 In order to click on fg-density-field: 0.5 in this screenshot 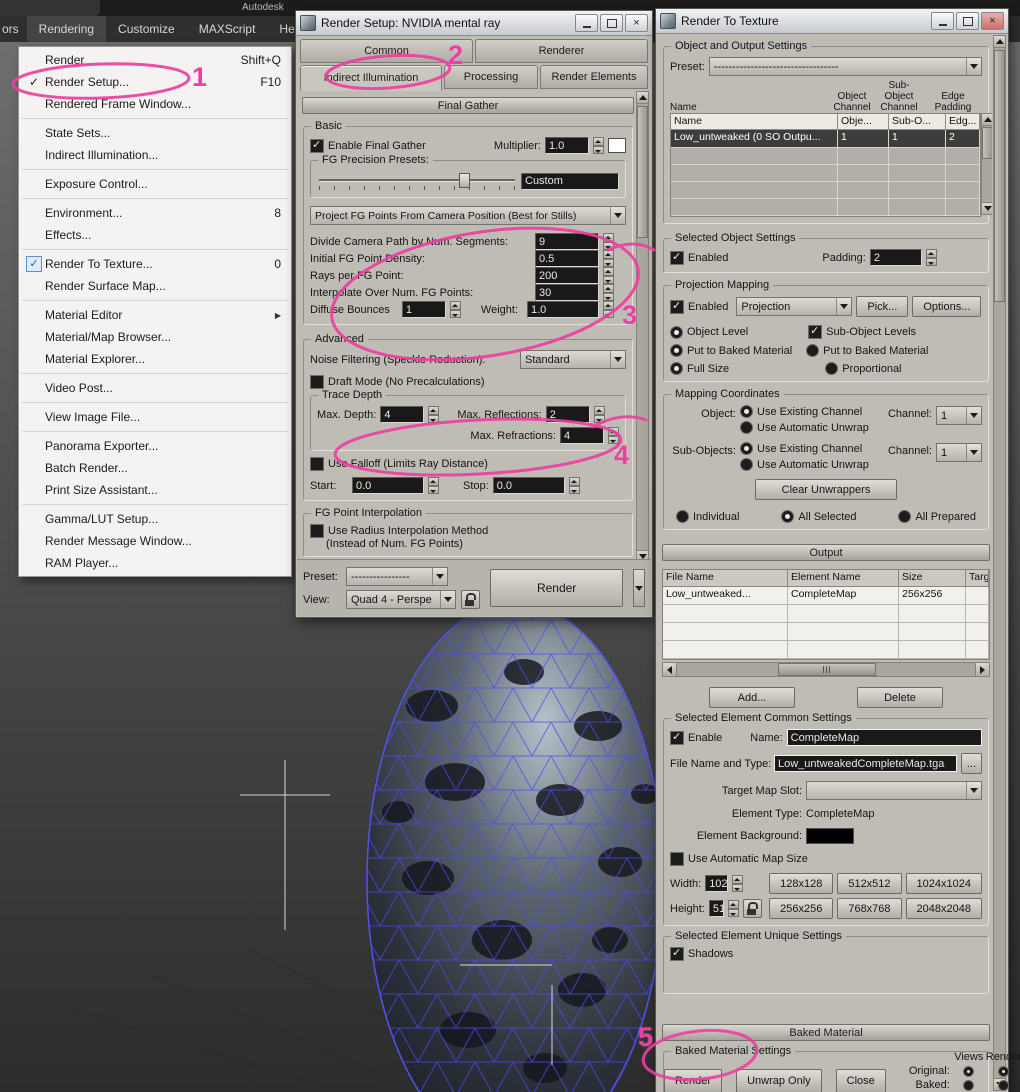, I will do `click(567, 258)`.